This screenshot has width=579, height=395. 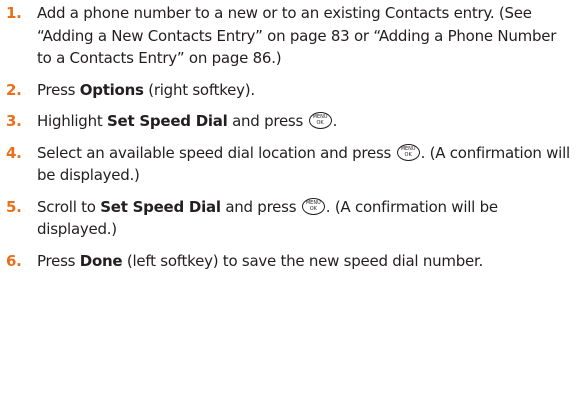 I want to click on step-3: 3. Highlight Set Speed Dial and press ., so click(x=289, y=121).